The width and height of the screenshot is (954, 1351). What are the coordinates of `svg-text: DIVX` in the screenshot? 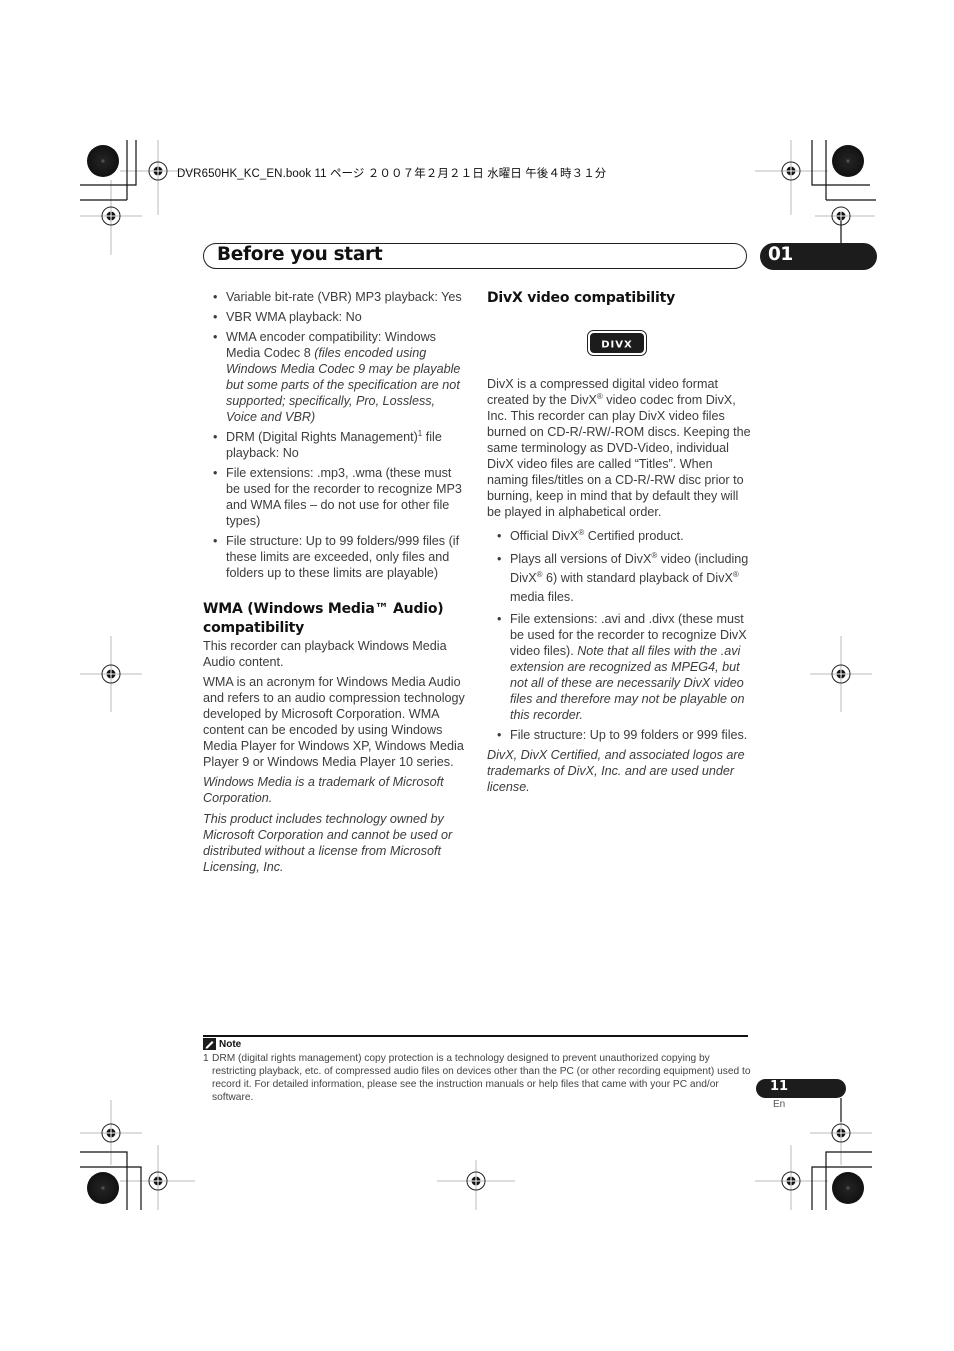 It's located at (616, 345).